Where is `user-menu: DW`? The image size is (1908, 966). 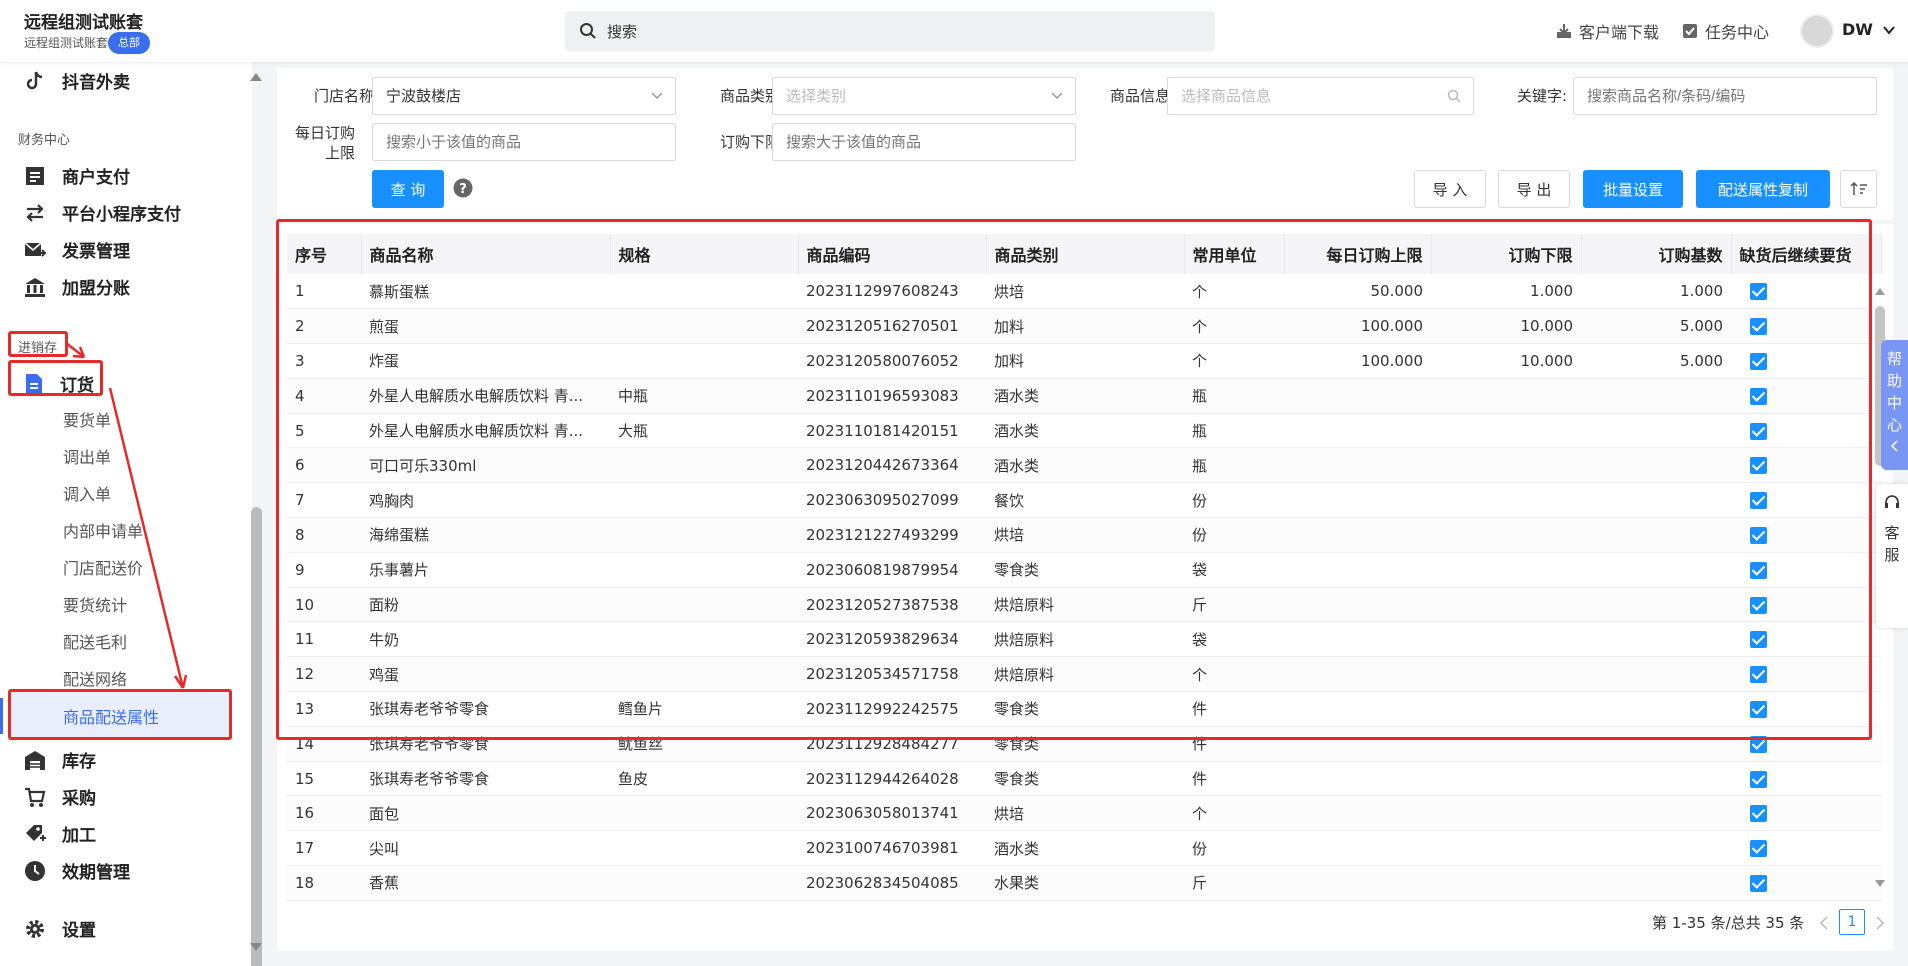
user-menu: DW is located at coordinates (1868, 29).